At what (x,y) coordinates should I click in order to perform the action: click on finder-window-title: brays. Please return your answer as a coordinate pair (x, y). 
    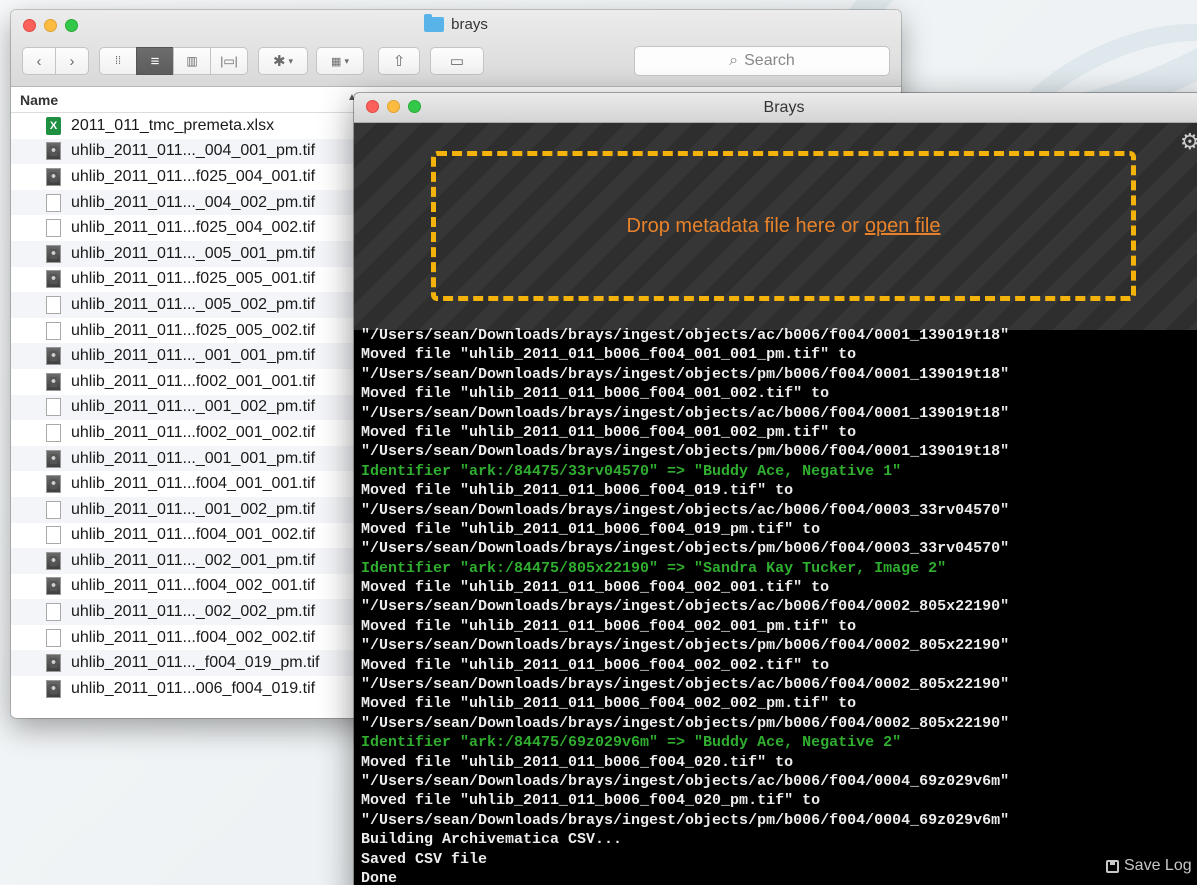
    Looking at the image, I should click on (456, 23).